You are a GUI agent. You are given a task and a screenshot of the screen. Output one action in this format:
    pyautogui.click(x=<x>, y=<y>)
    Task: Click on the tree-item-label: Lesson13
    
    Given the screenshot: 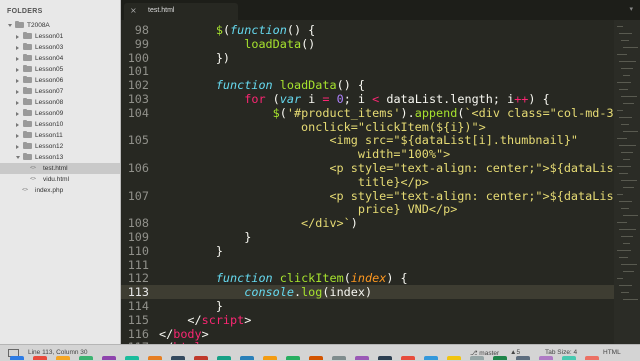 What is the action you would take?
    pyautogui.click(x=49, y=157)
    